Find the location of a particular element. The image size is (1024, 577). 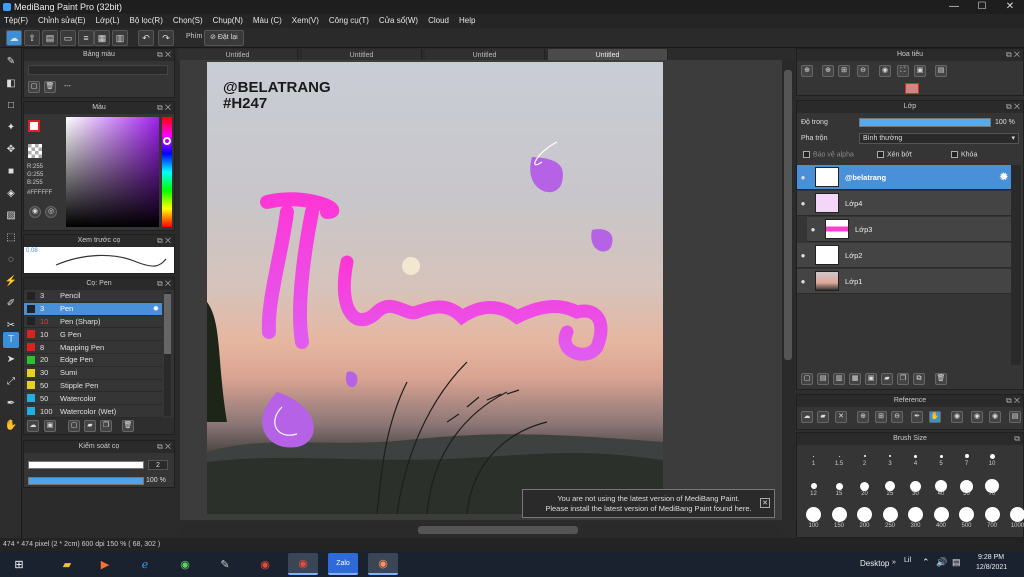

hue-slider is located at coordinates (167, 172).